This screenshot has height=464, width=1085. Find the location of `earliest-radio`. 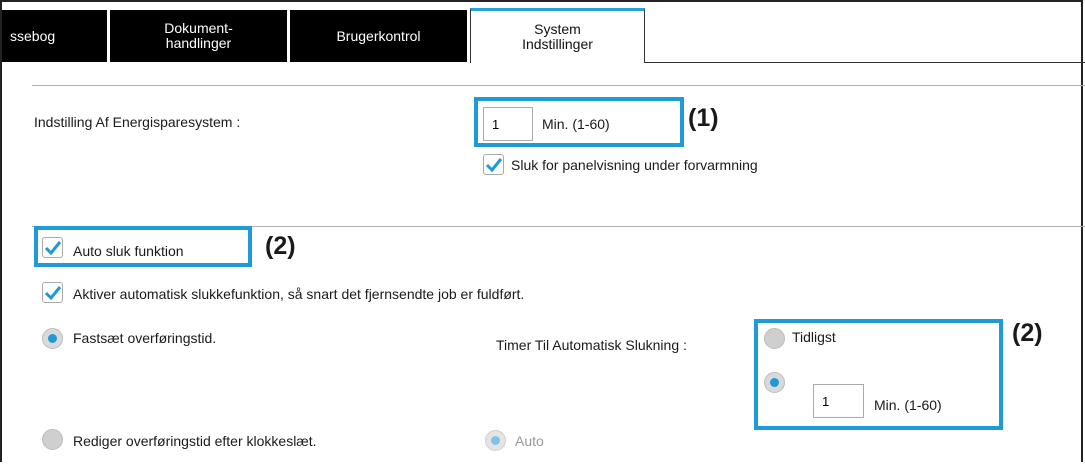

earliest-radio is located at coordinates (774, 338).